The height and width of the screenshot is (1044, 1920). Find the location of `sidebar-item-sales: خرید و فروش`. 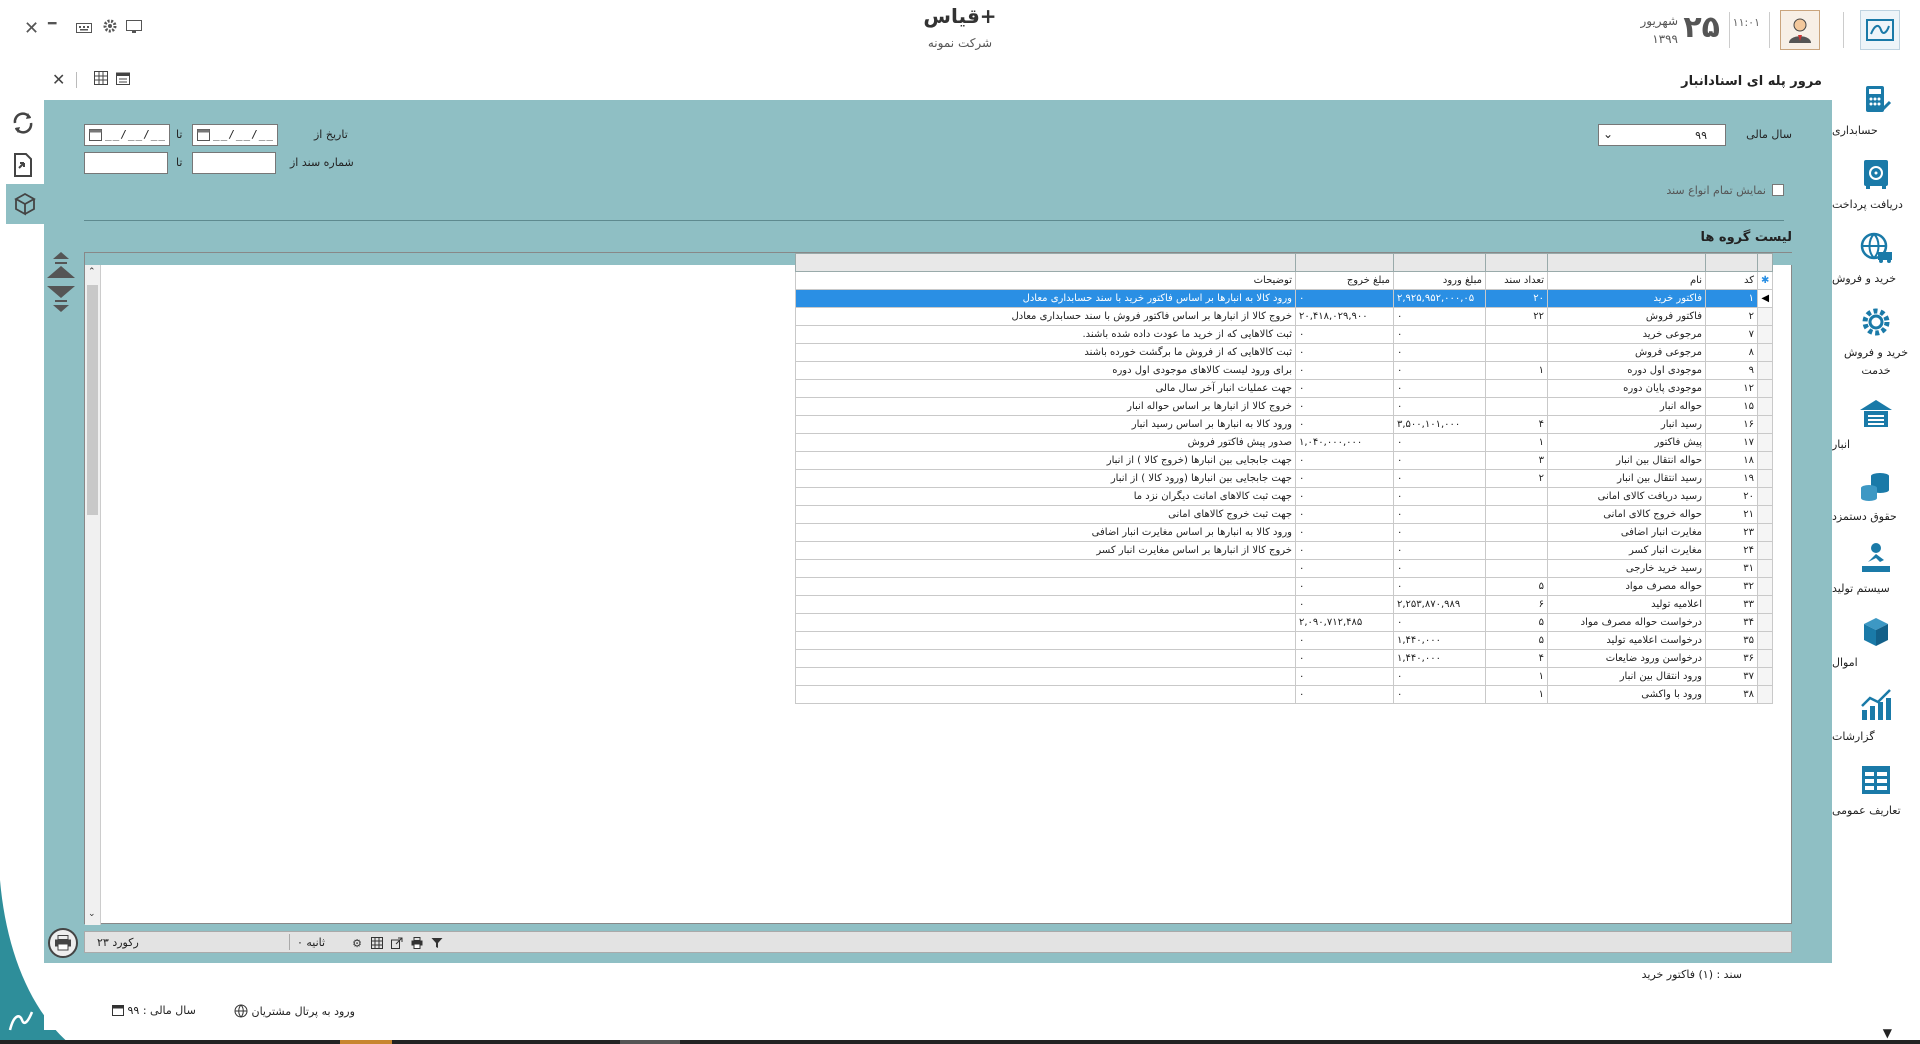

sidebar-item-sales: خرید و فروش is located at coordinates (1876, 256).